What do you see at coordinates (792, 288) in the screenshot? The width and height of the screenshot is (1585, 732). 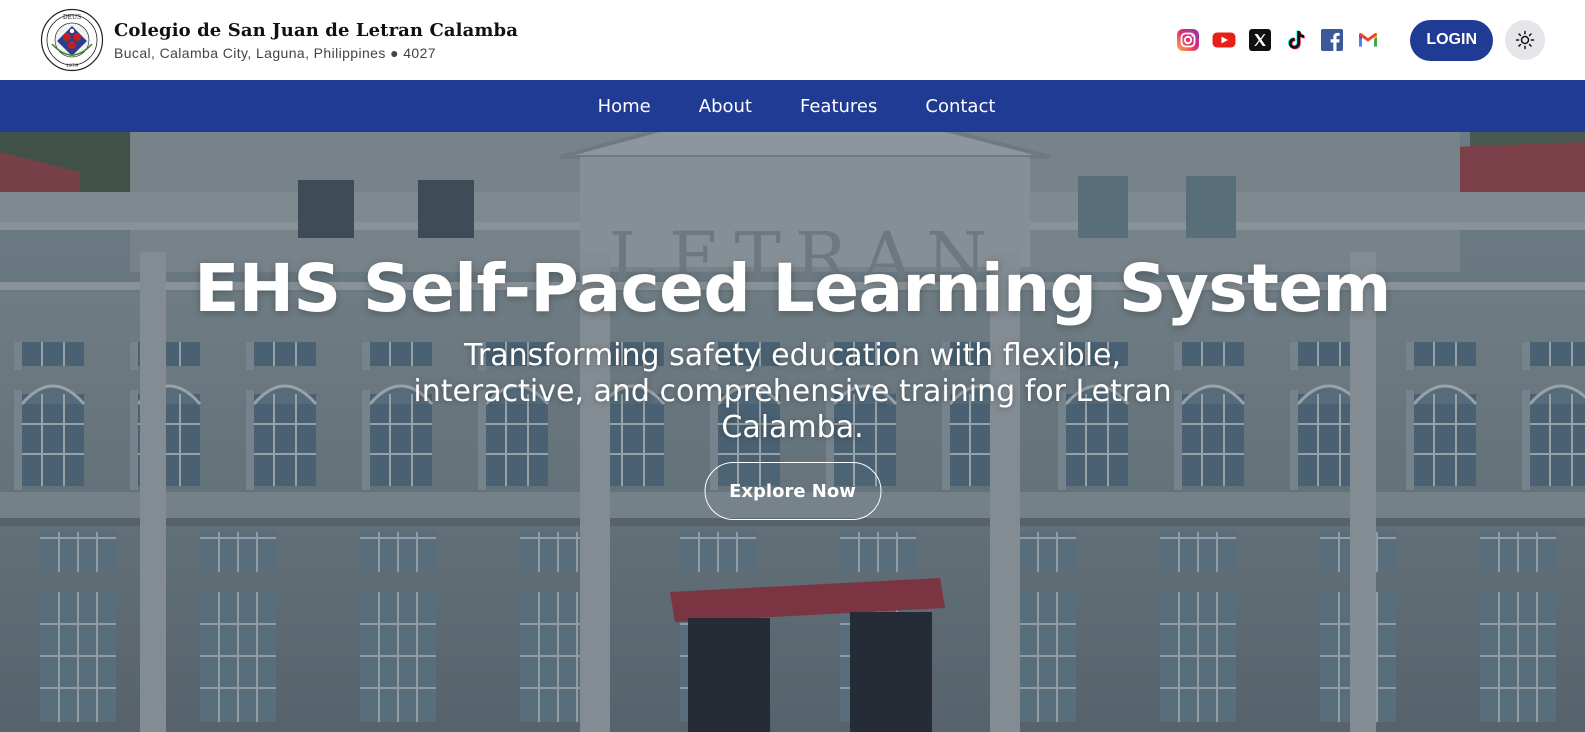 I see `hero-title: EHS Self-Paced Learning System` at bounding box center [792, 288].